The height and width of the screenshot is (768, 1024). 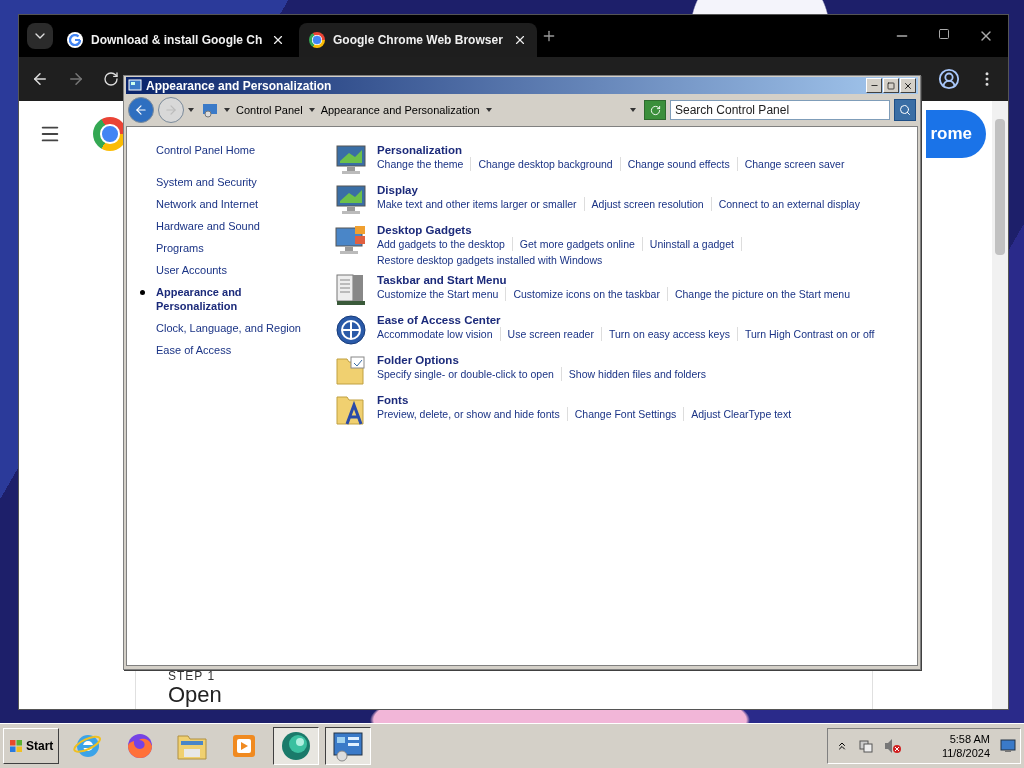 What do you see at coordinates (798, 164) in the screenshot?
I see `task-link: Change screen saver` at bounding box center [798, 164].